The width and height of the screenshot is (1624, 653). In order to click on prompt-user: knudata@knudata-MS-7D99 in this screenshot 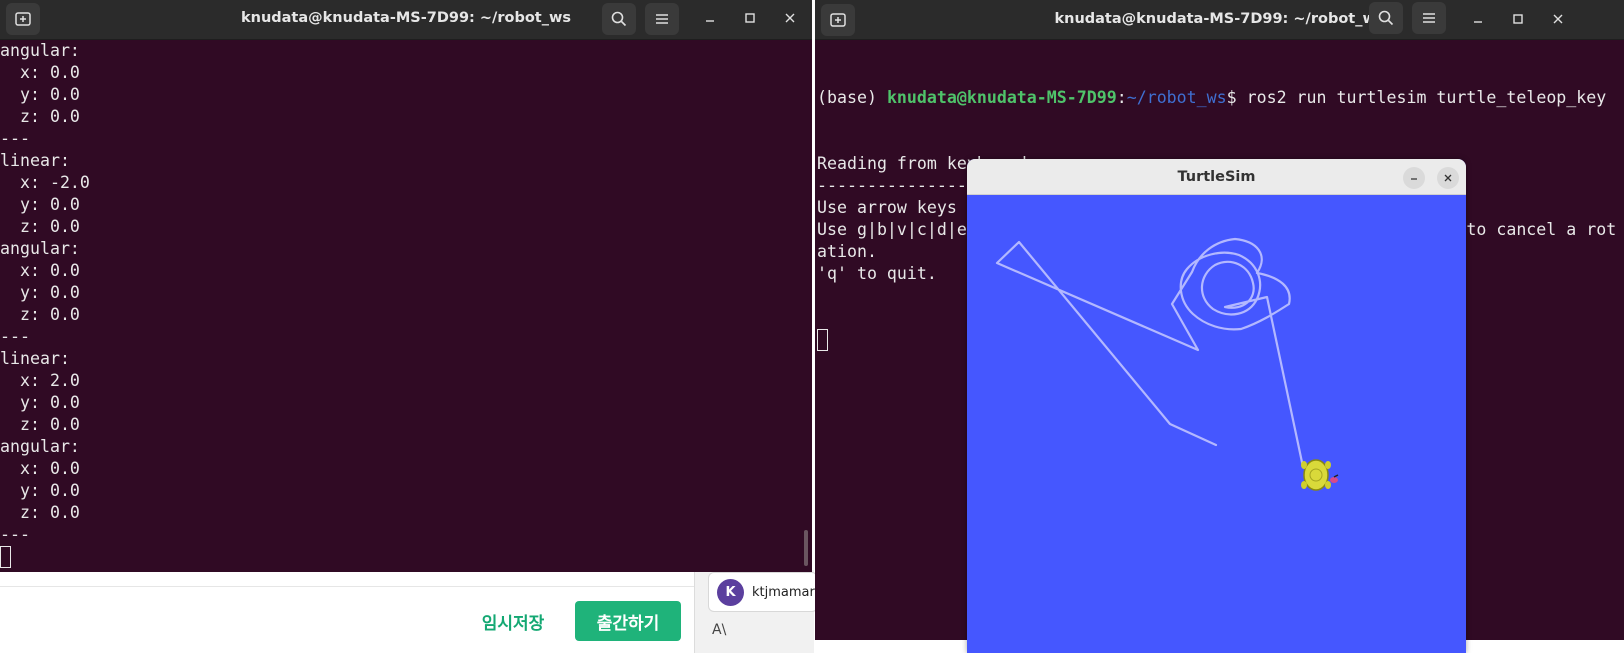, I will do `click(1001, 97)`.